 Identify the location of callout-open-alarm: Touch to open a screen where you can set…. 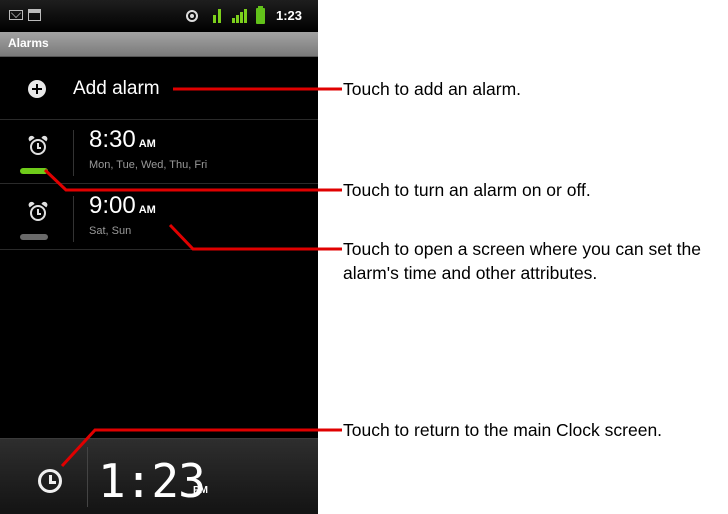
(522, 261).